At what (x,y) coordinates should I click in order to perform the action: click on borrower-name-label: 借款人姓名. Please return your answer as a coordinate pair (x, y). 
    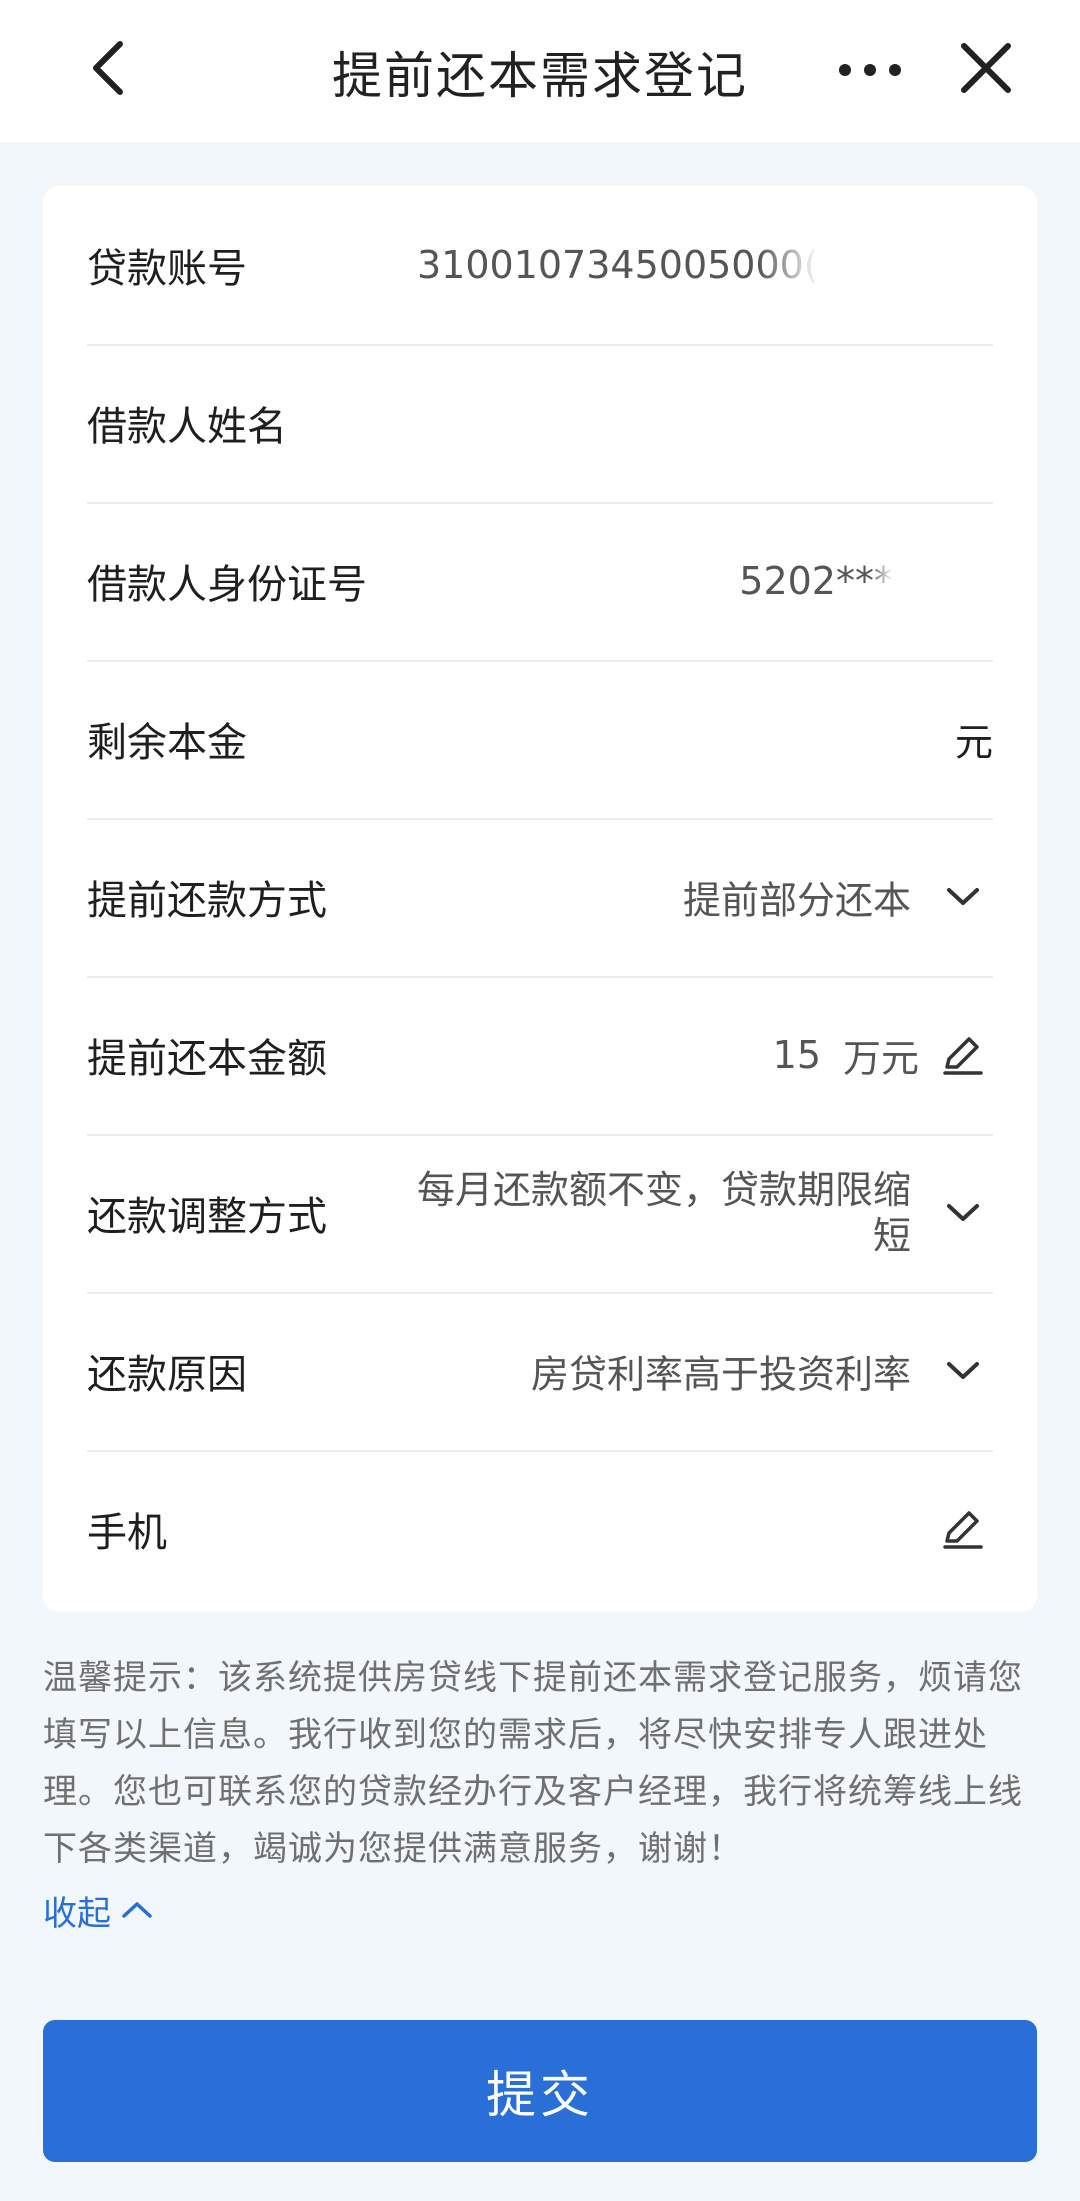
    Looking at the image, I should click on (187, 427).